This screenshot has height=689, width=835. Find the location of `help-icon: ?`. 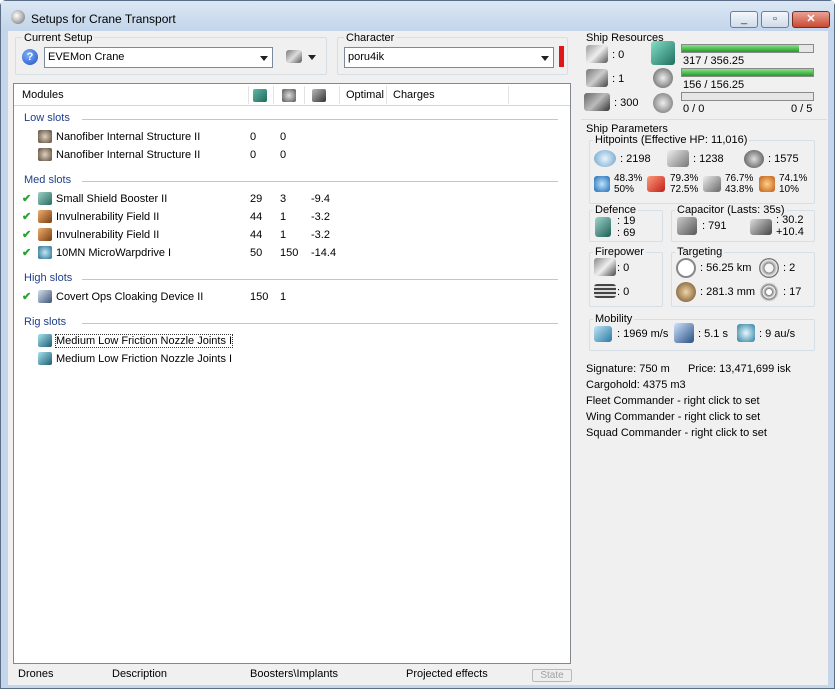

help-icon: ? is located at coordinates (30, 57).